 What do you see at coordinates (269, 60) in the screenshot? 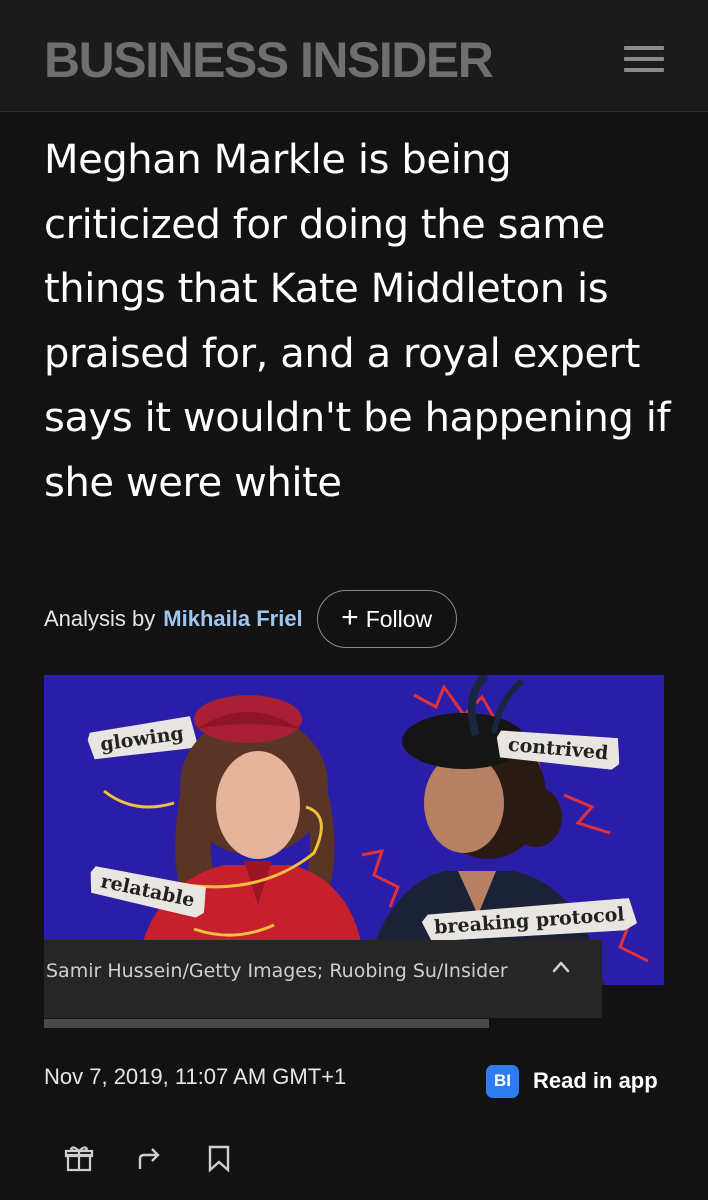
I see `business-insider-logo: BUSINESS INSIDER` at bounding box center [269, 60].